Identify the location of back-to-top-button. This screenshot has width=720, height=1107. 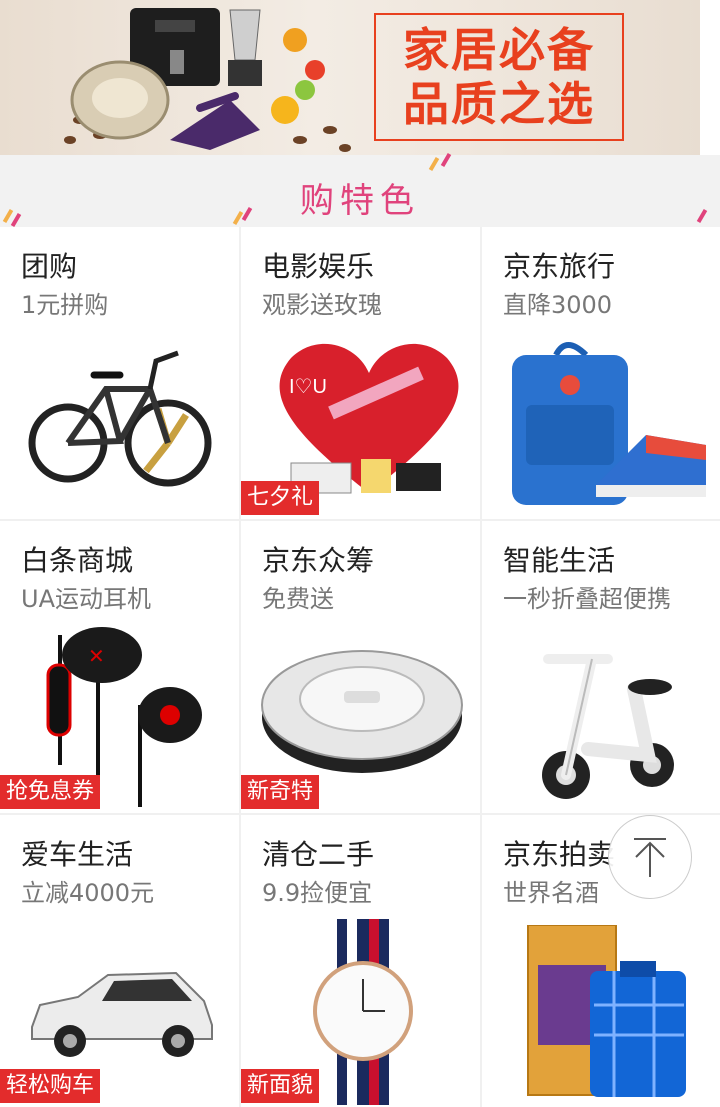
(650, 857).